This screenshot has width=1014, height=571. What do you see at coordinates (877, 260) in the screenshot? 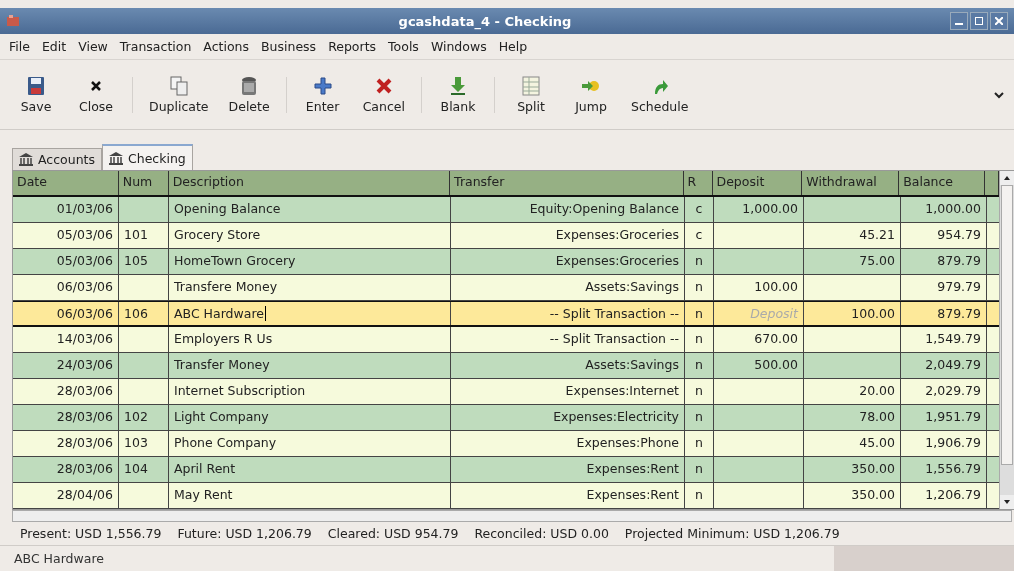
I see `table-cell: 75.00` at bounding box center [877, 260].